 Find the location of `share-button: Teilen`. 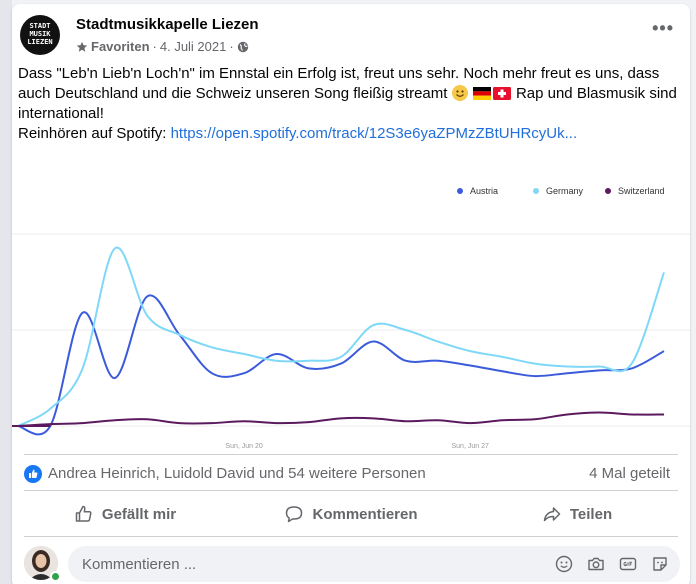

share-button: Teilen is located at coordinates (577, 514).